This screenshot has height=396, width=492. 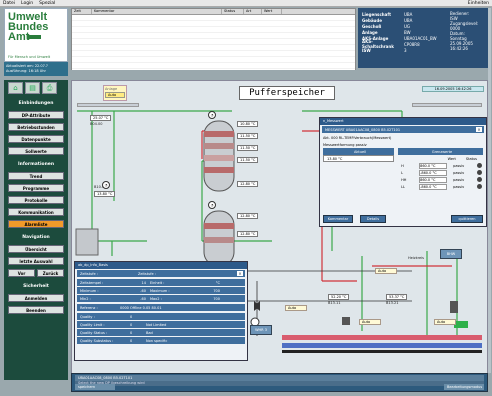 I want to click on datetime-display: 16.09.2005 16:42:26, so click(x=453, y=89).